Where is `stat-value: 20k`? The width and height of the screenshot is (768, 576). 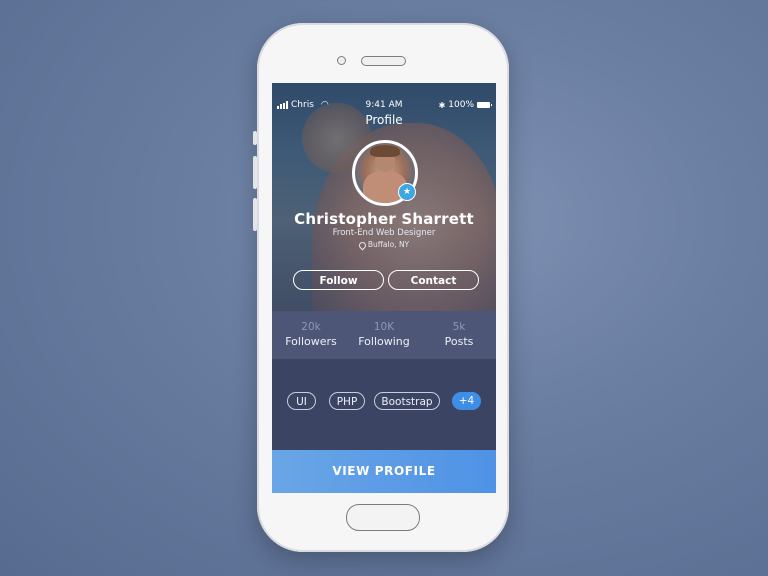 stat-value: 20k is located at coordinates (311, 327).